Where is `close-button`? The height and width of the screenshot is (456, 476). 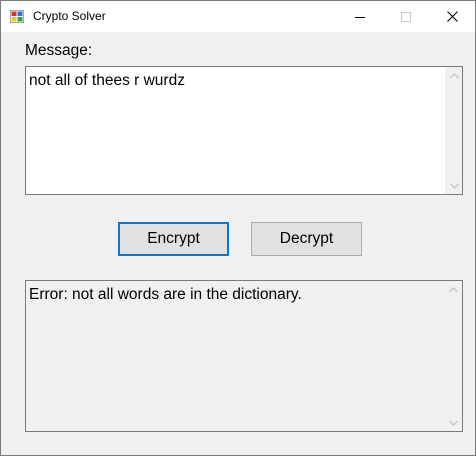
close-button is located at coordinates (452, 16).